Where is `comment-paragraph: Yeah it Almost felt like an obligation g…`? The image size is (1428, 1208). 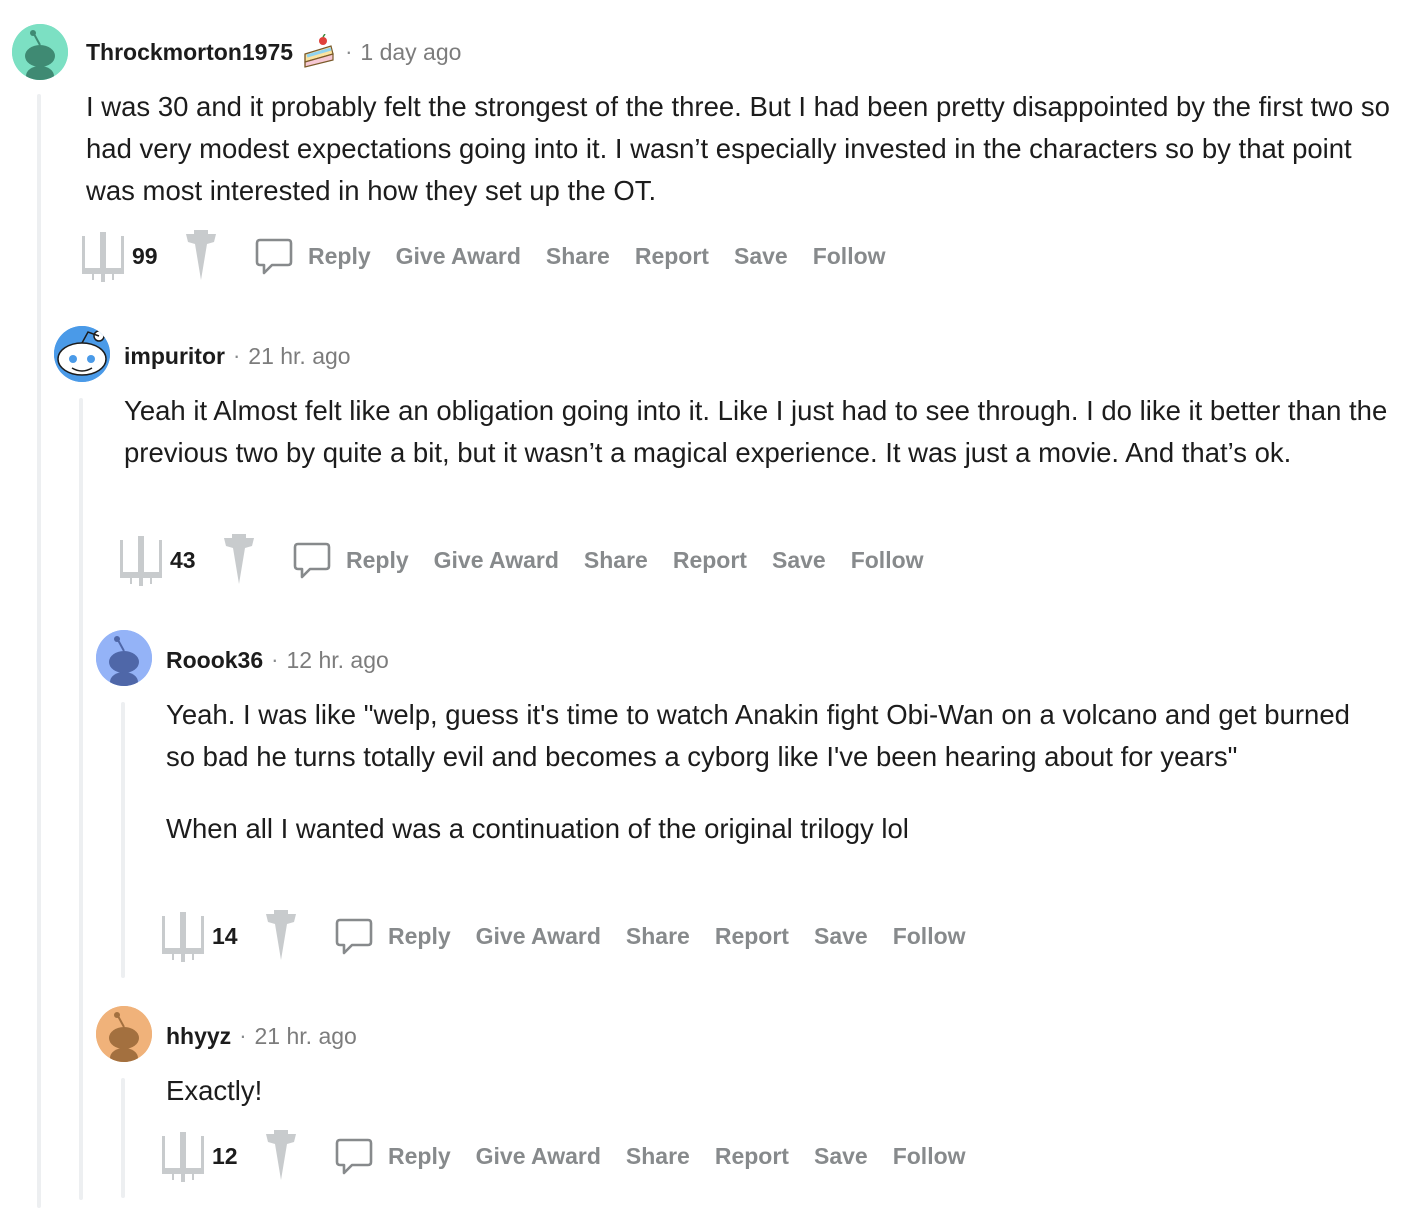 comment-paragraph: Yeah it Almost felt like an obligation g… is located at coordinates (756, 431).